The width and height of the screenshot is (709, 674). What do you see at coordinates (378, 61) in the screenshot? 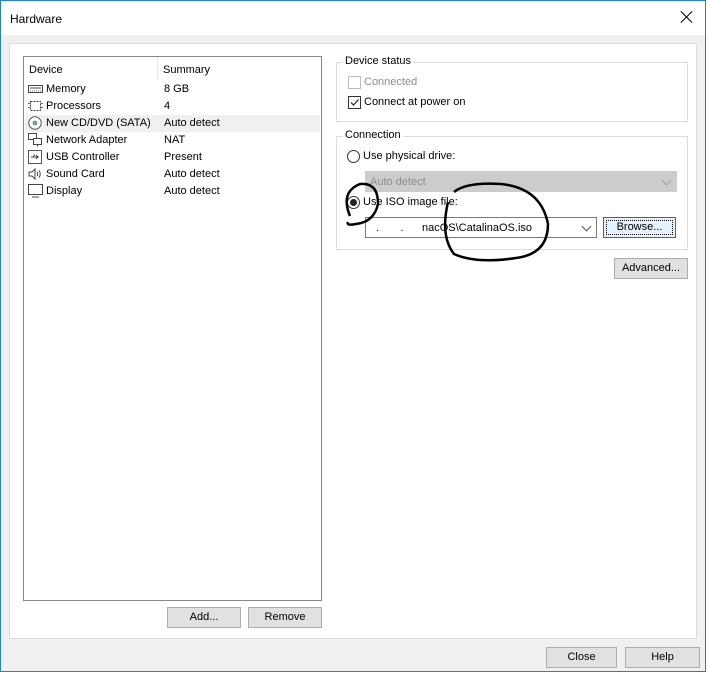
I see `device-status-legend: Device status` at bounding box center [378, 61].